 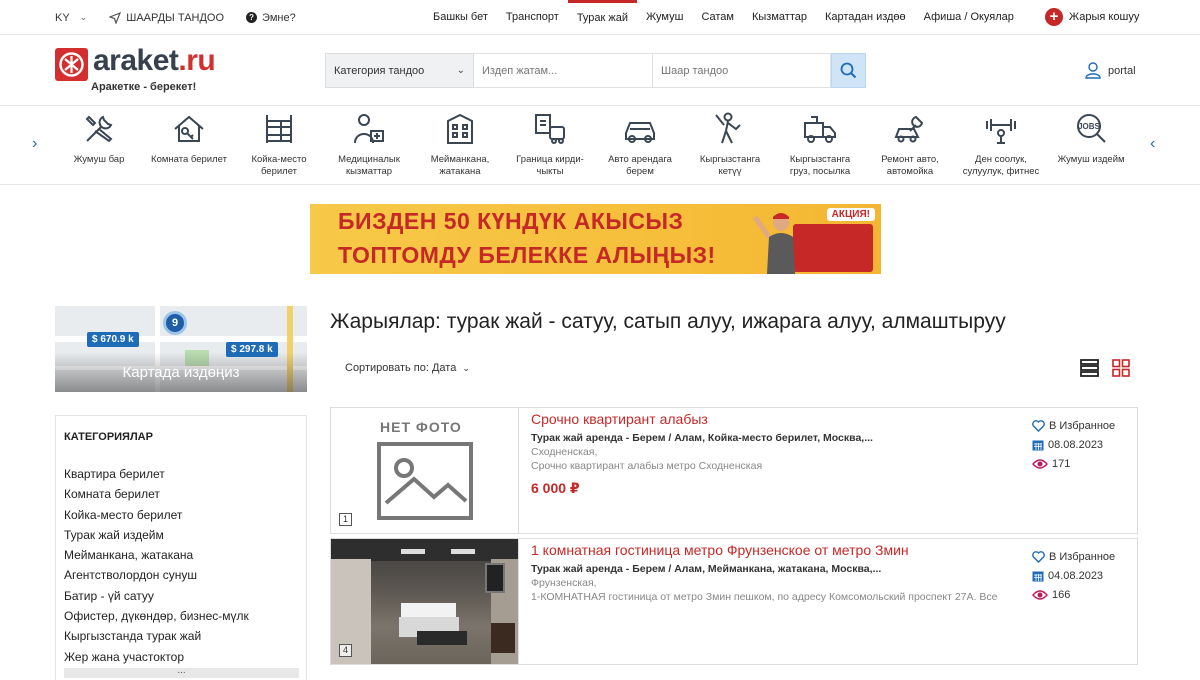 I want to click on sort-select: Сортировать по: Дата ⌄, so click(x=407, y=368).